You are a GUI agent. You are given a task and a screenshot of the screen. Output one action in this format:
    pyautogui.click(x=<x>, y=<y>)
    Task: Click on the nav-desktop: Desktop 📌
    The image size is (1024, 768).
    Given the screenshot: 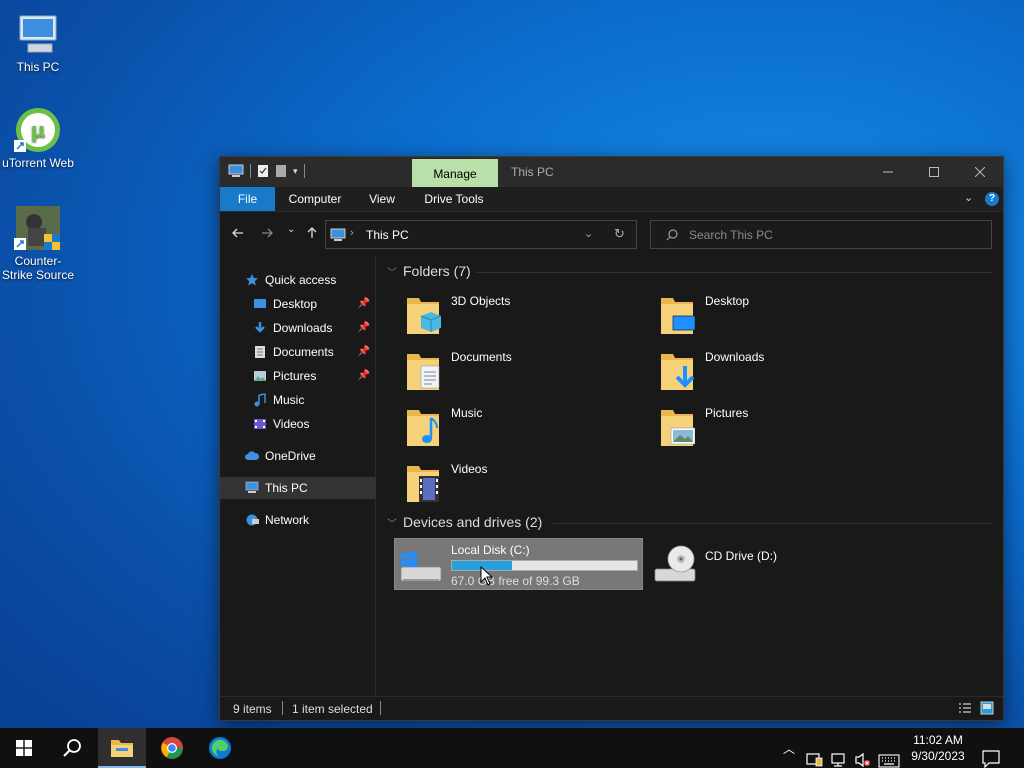 What is the action you would take?
    pyautogui.click(x=298, y=304)
    